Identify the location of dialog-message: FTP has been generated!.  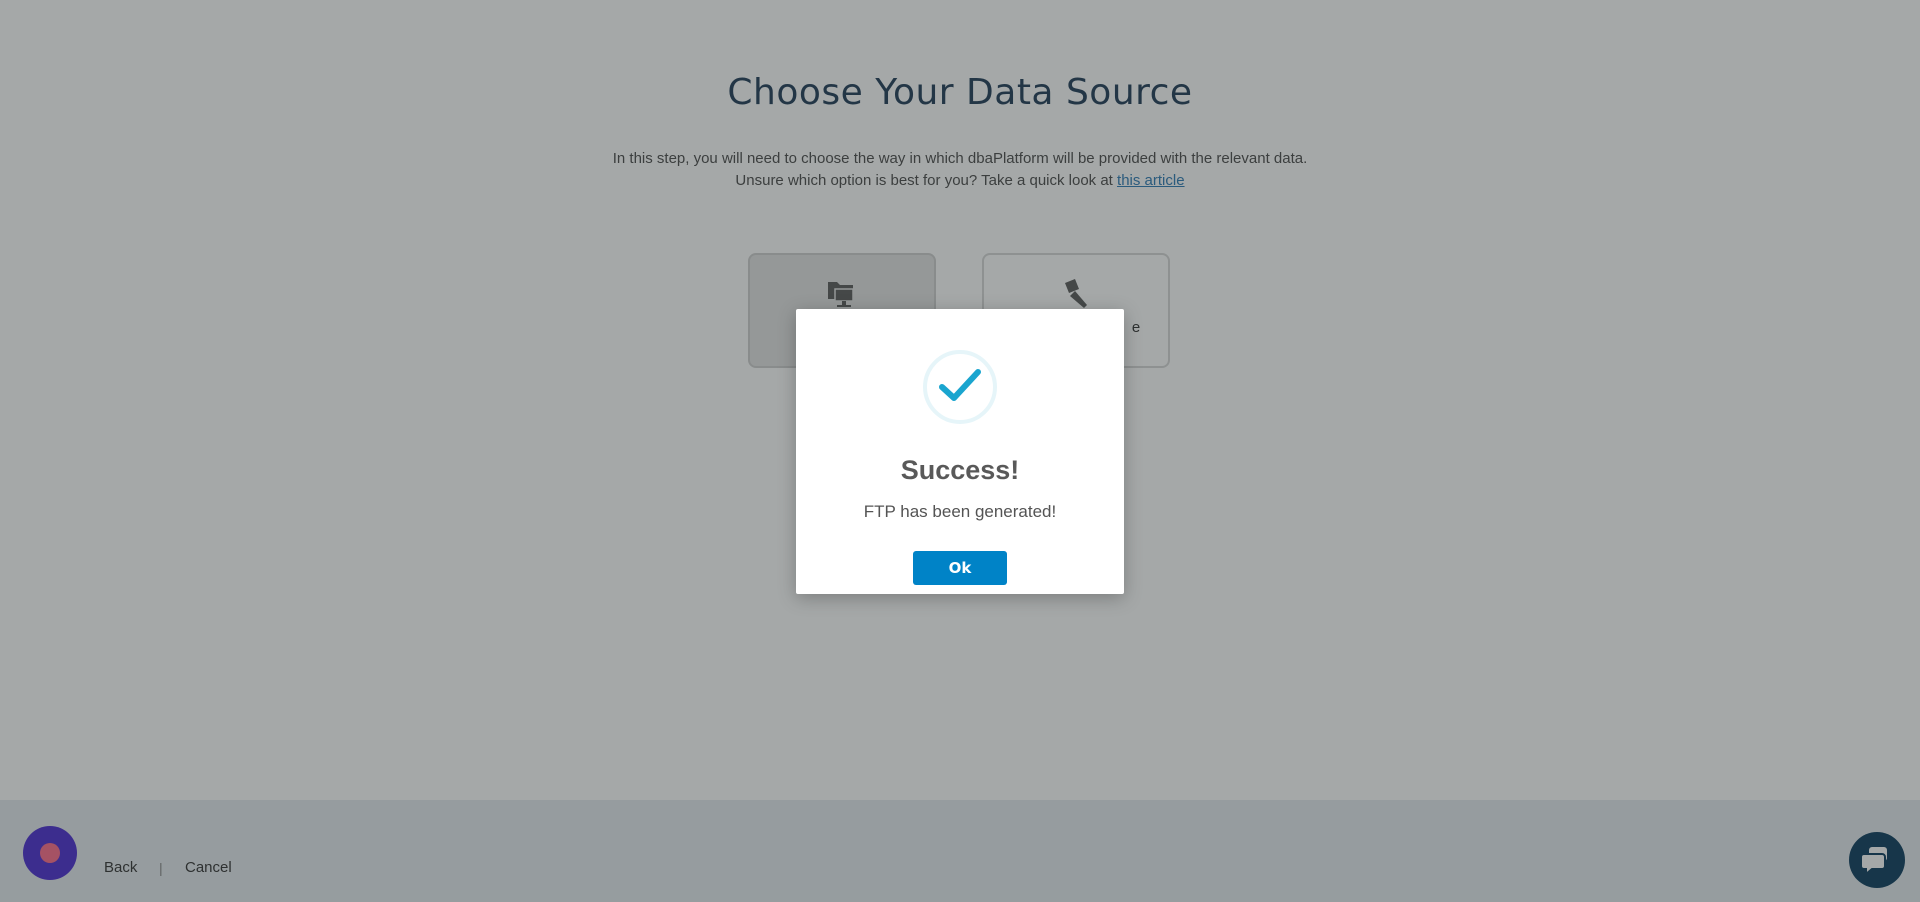
(960, 511).